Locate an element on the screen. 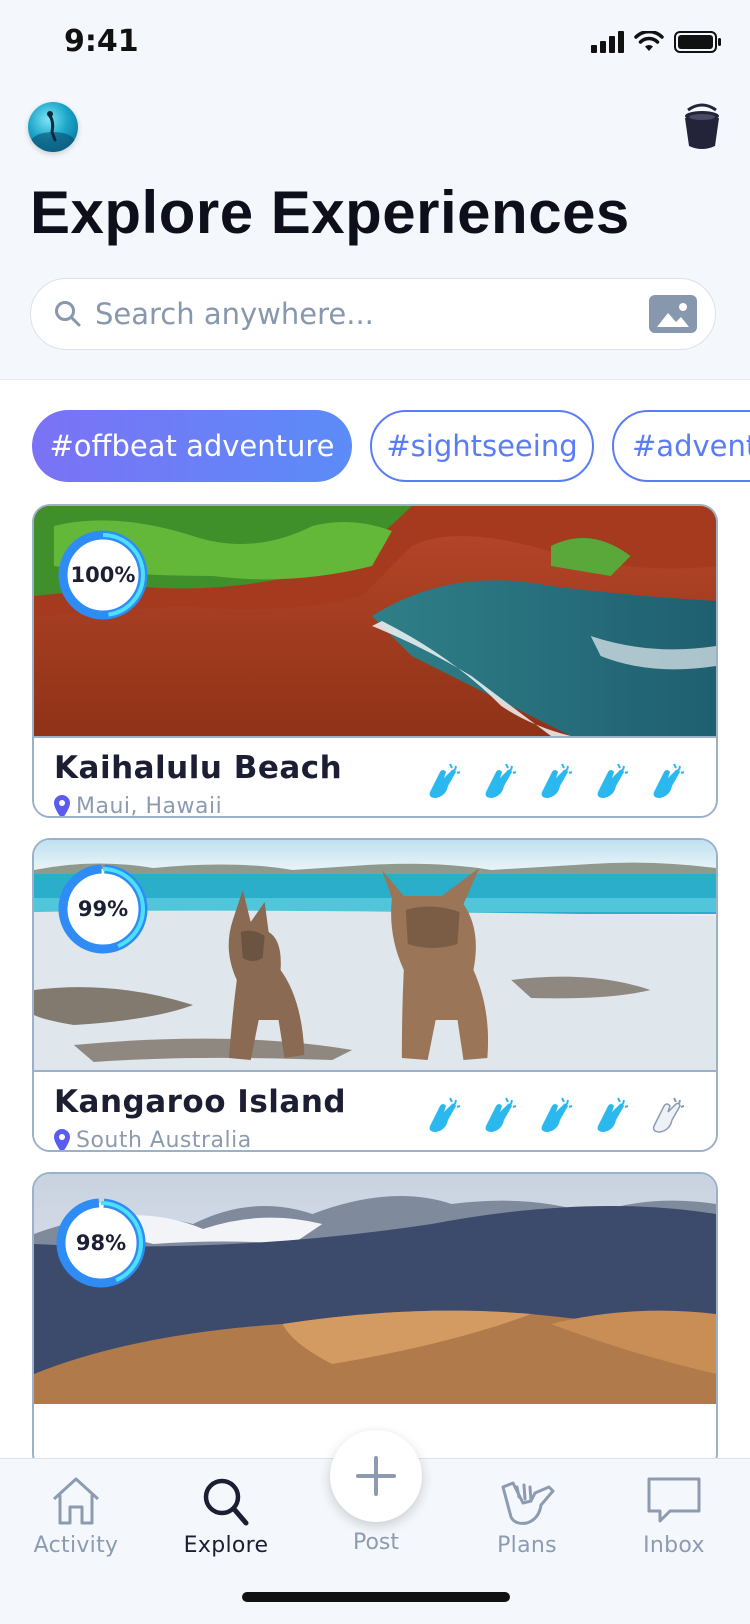  location-text: South Australia is located at coordinates (164, 1140).